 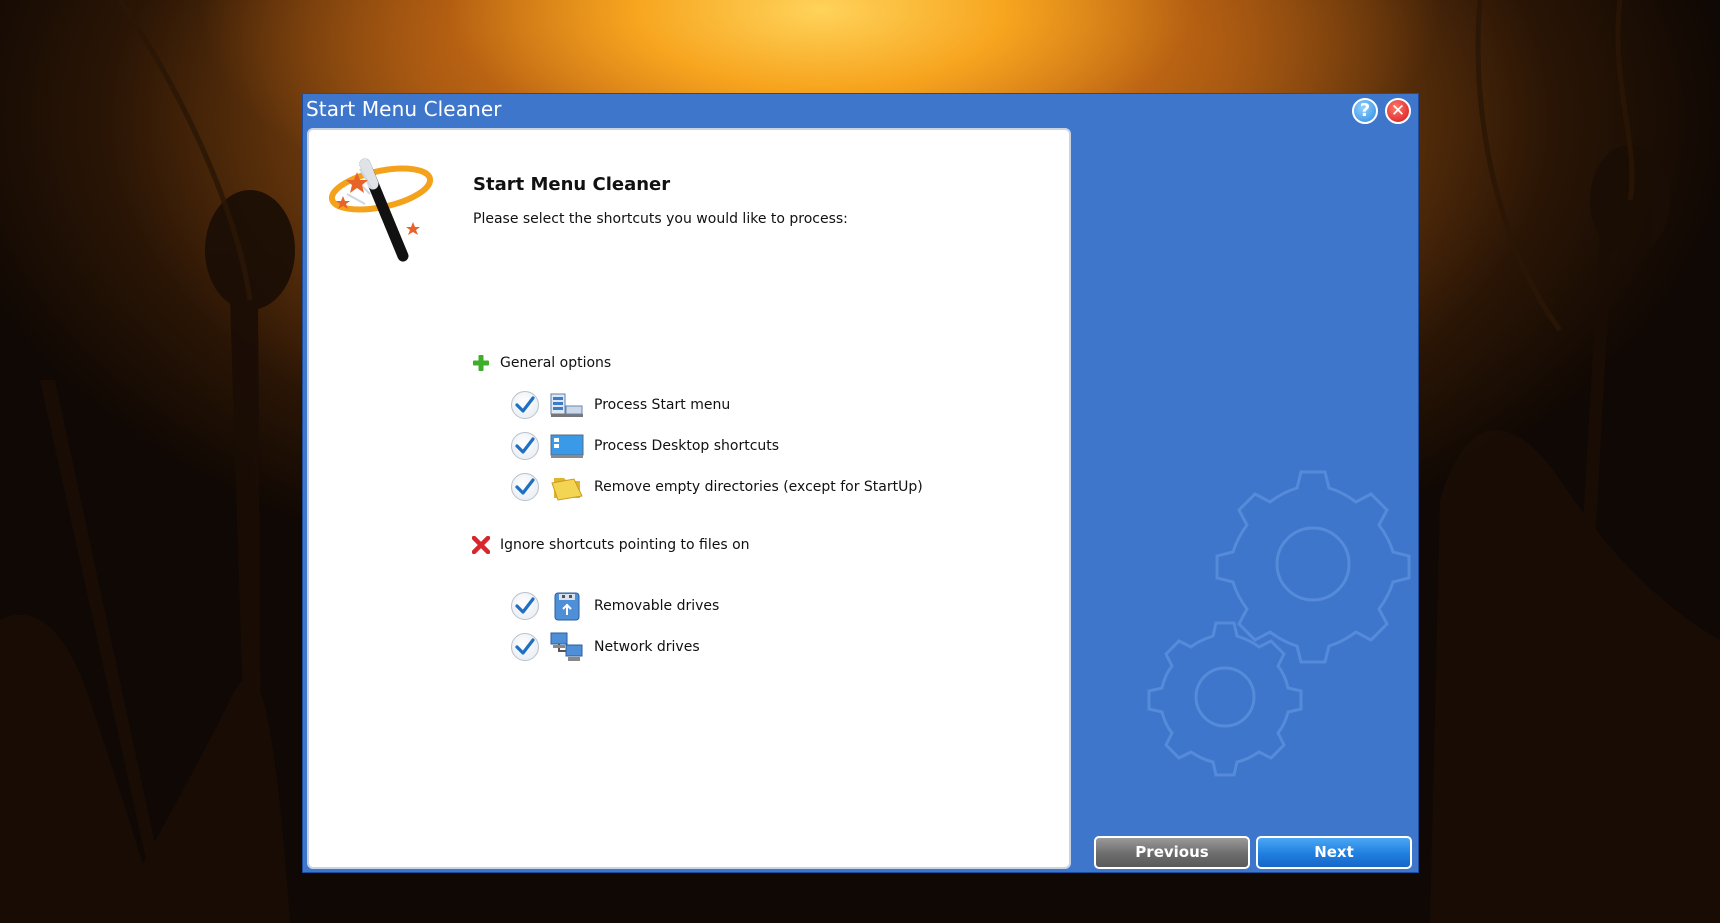 What do you see at coordinates (1172, 852) in the screenshot?
I see `previous-button: Previous` at bounding box center [1172, 852].